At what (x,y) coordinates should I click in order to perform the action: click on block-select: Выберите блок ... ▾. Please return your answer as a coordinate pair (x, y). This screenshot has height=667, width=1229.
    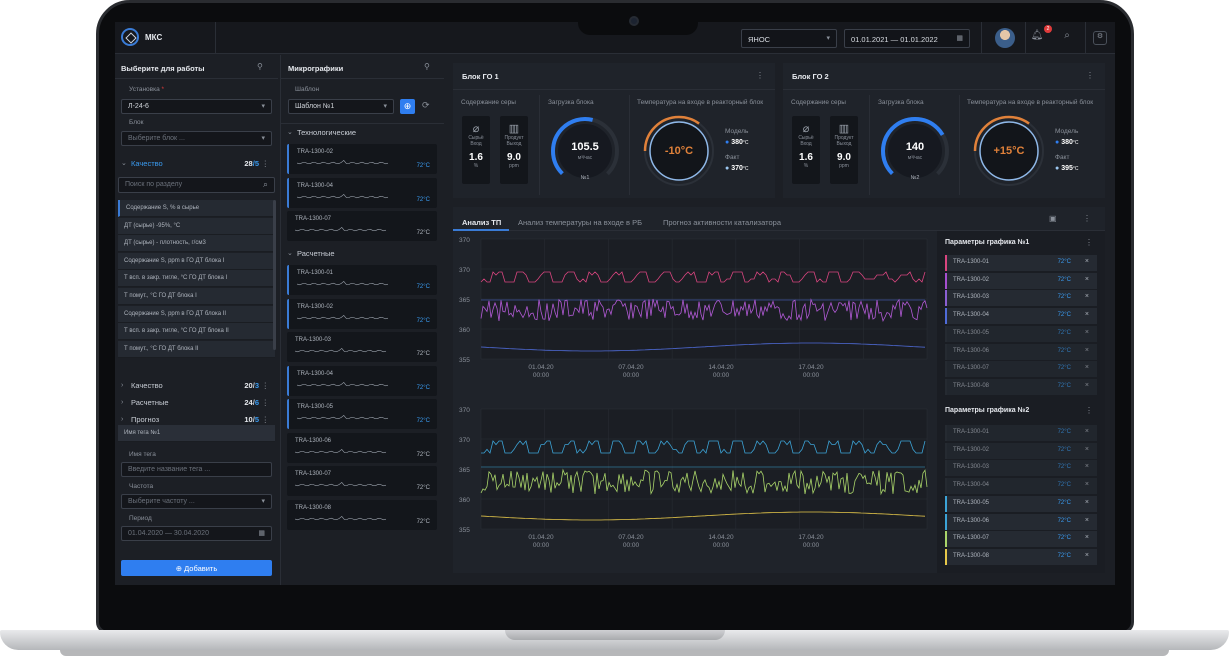
    Looking at the image, I should click on (196, 138).